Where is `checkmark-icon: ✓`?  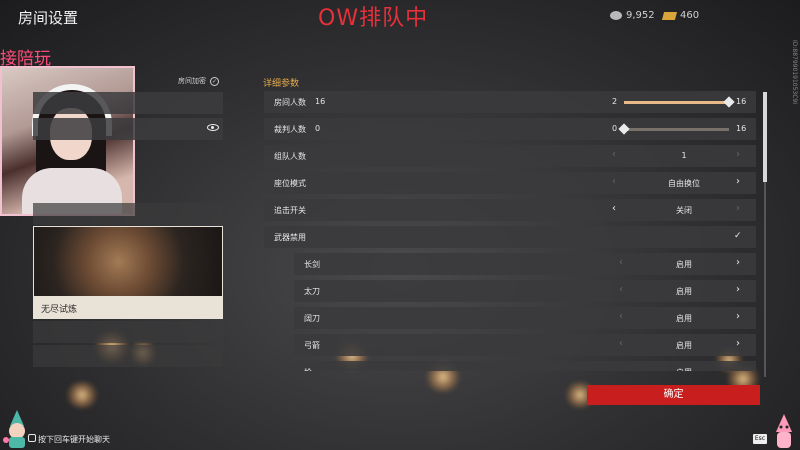
checkmark-icon: ✓ is located at coordinates (739, 236).